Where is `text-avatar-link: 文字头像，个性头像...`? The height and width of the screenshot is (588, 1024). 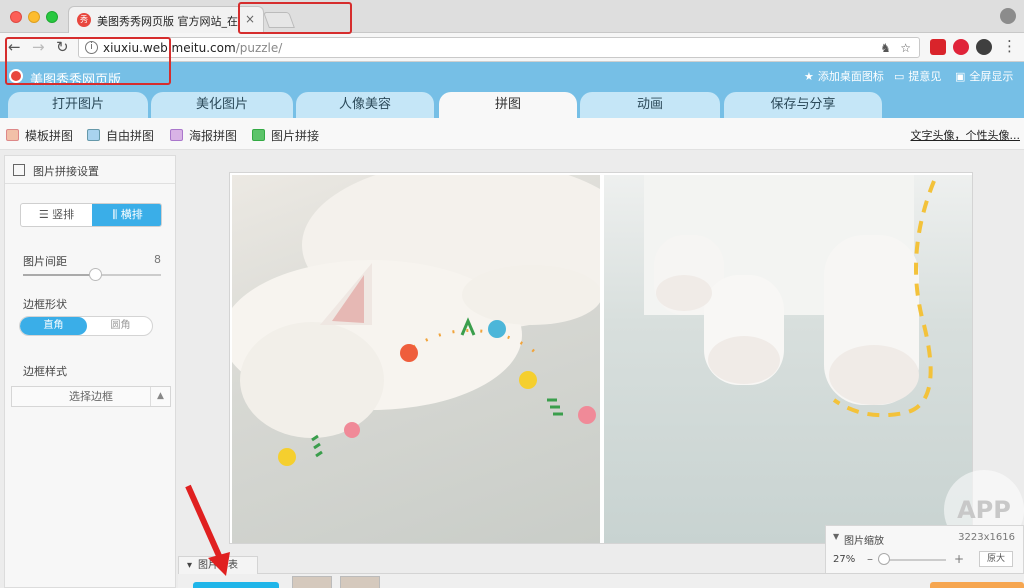
text-avatar-link: 文字头像，个性头像... is located at coordinates (966, 135).